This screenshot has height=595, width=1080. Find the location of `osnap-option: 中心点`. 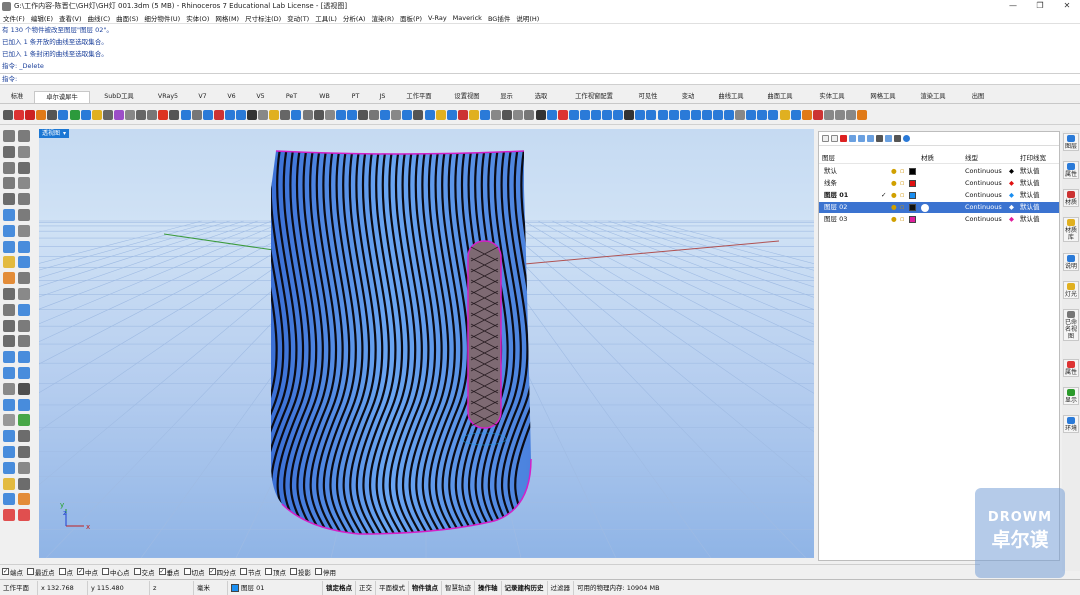

osnap-option: 中心点 is located at coordinates (116, 572).